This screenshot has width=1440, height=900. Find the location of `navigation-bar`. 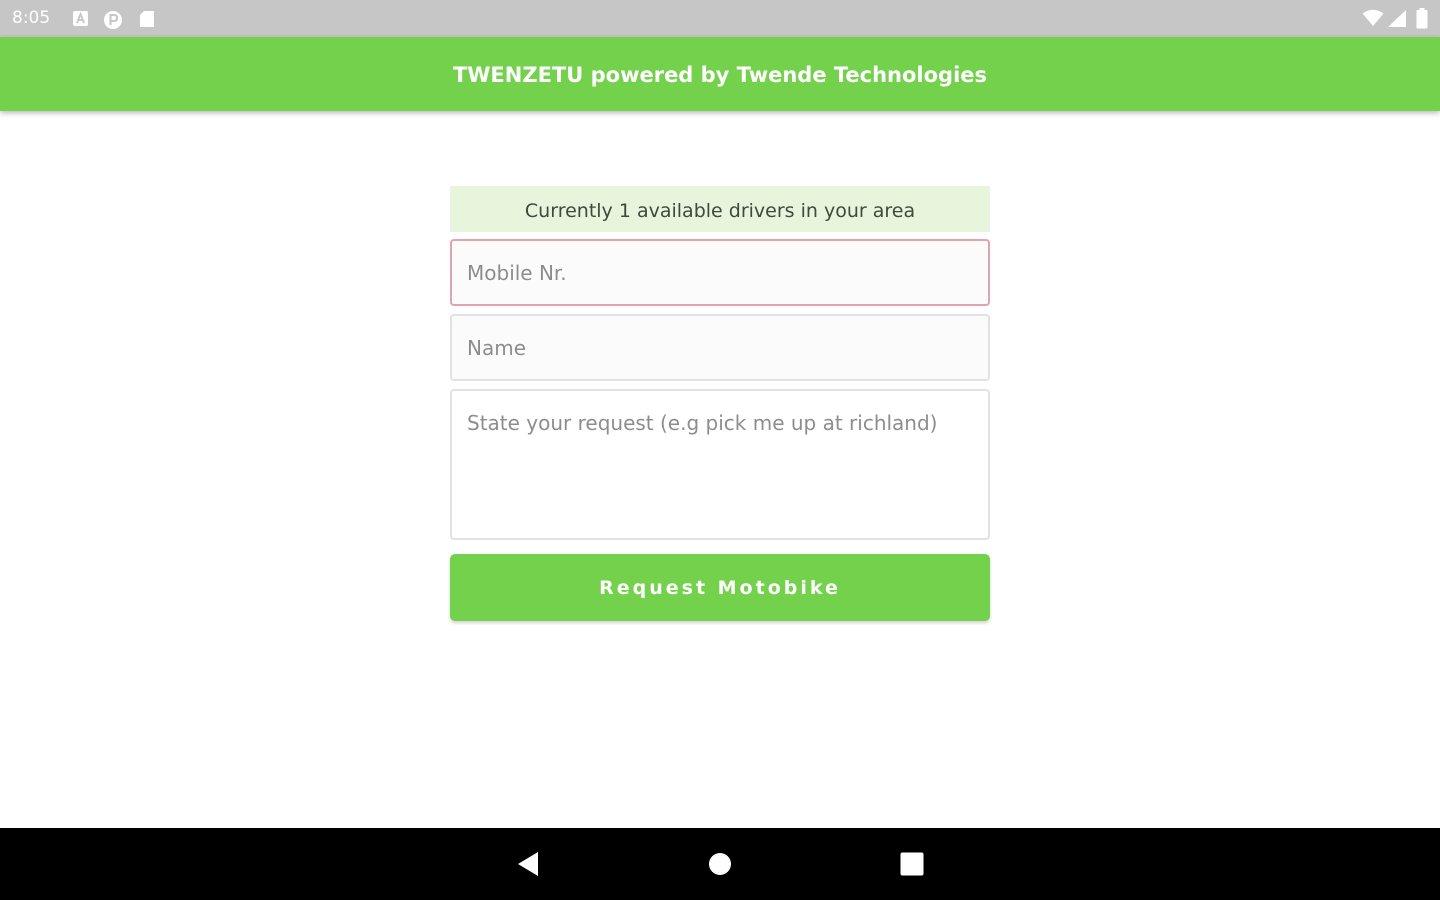

navigation-bar is located at coordinates (720, 864).